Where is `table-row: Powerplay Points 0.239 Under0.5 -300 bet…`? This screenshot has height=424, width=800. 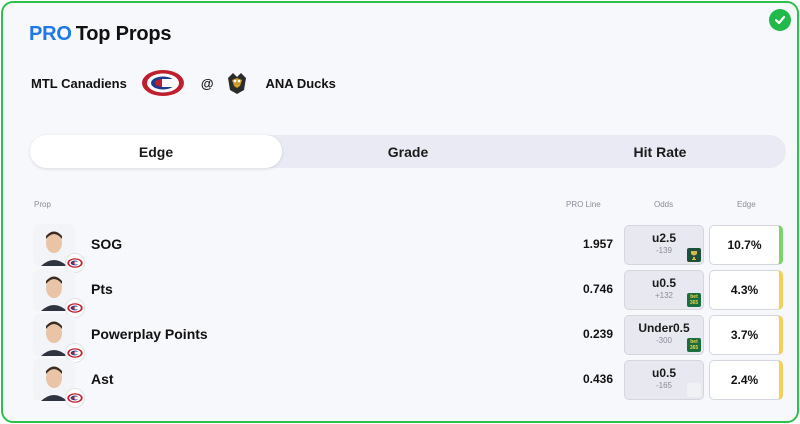
table-row: Powerplay Points 0.239 Under0.5 -300 bet… is located at coordinates (407, 338).